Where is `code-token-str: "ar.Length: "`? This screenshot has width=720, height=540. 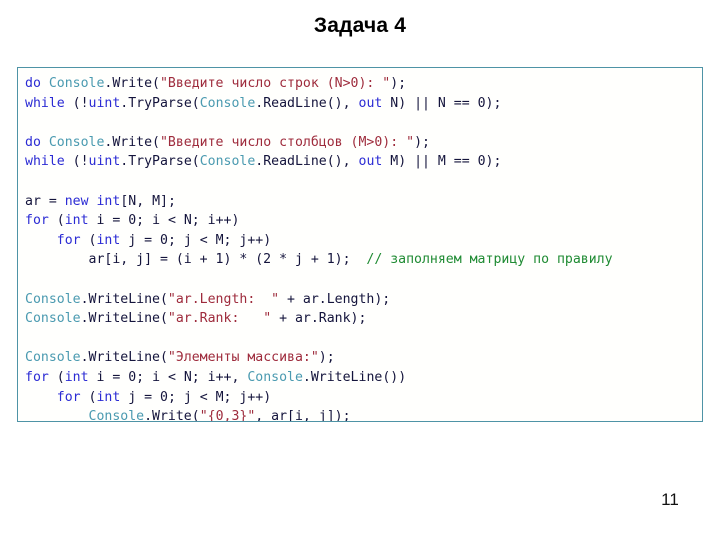
code-token-str: "ar.Length: " is located at coordinates (223, 299).